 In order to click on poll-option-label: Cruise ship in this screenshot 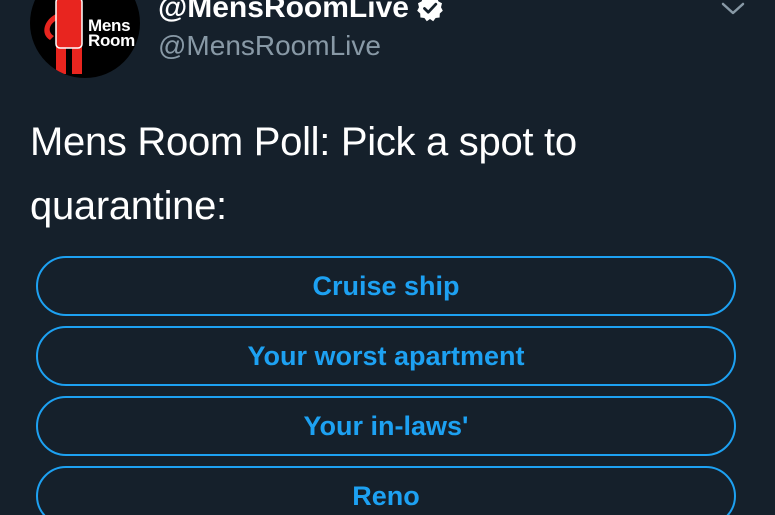, I will do `click(386, 285)`.